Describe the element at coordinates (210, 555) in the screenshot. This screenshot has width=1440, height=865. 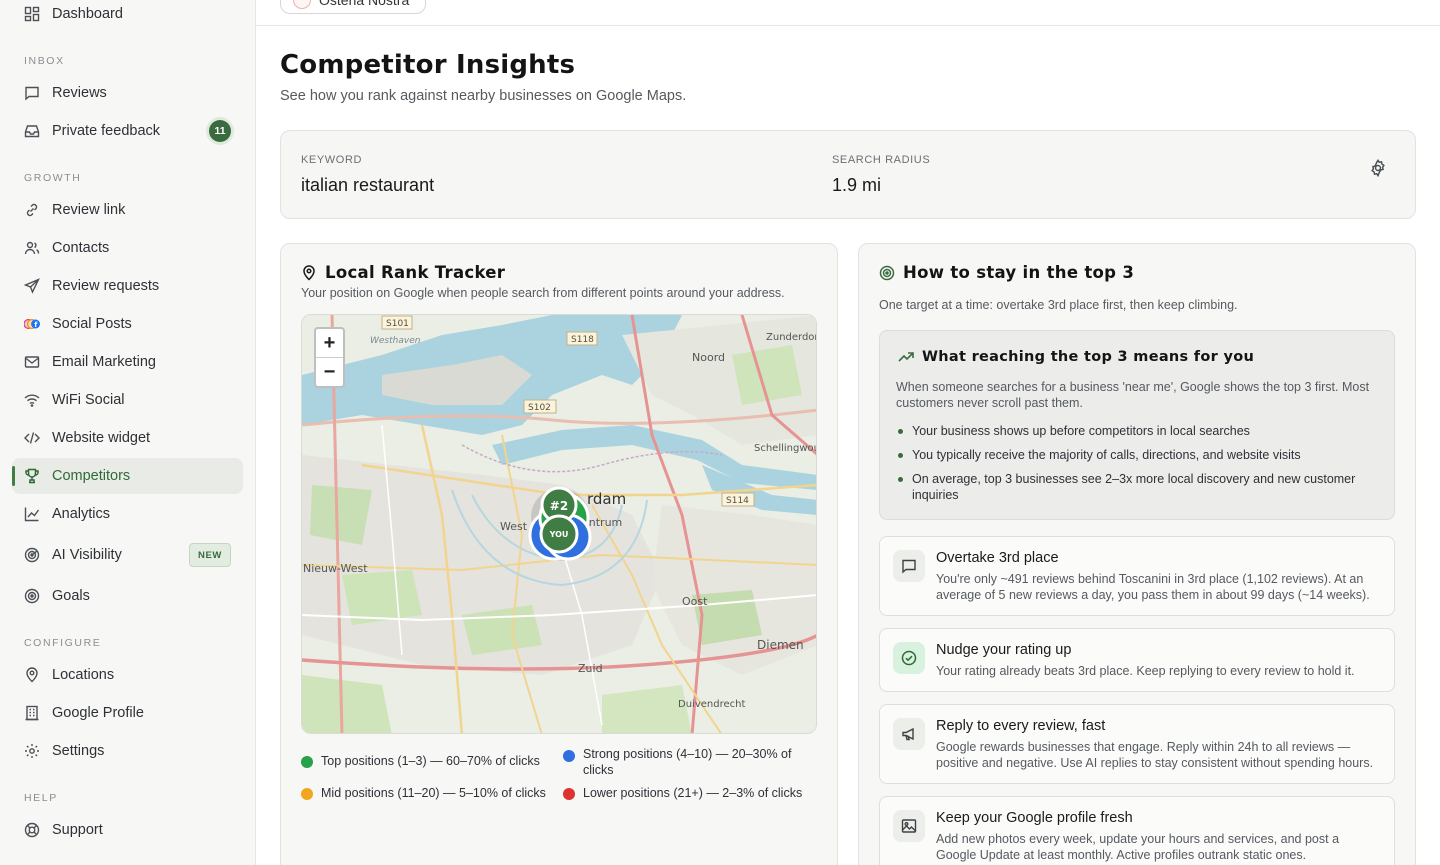
I see `new-badge: NEW` at that location.